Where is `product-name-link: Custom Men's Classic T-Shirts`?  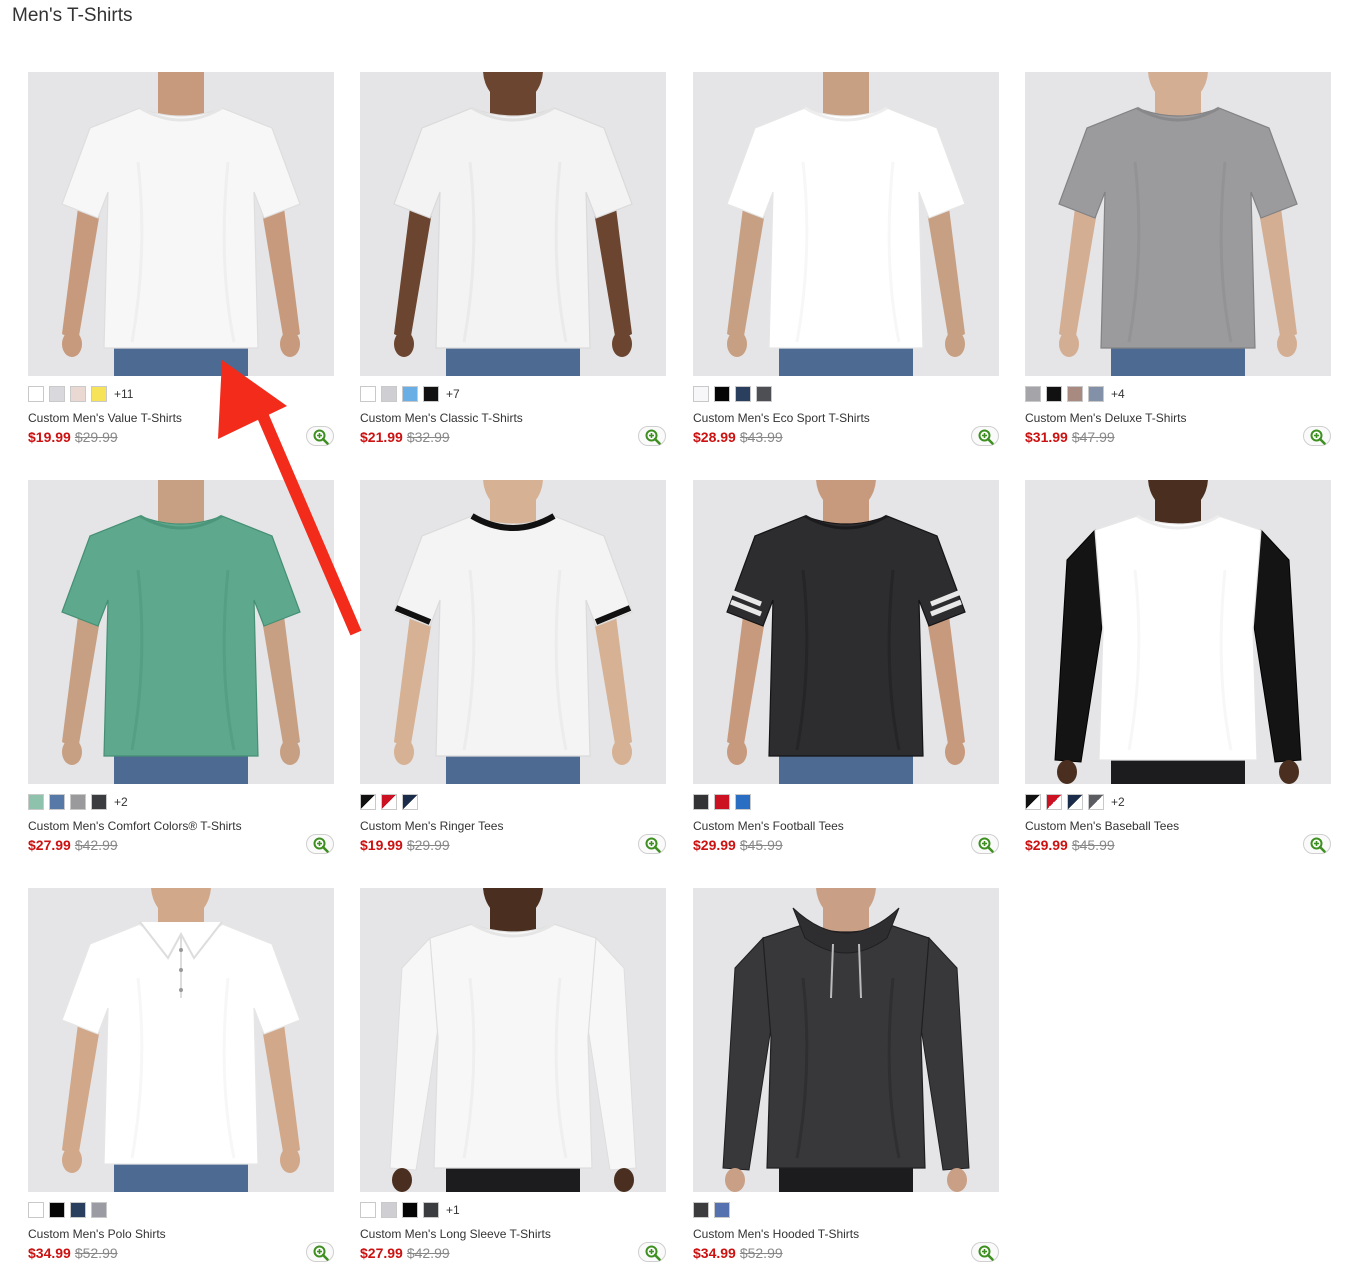 product-name-link: Custom Men's Classic T-Shirts is located at coordinates (441, 418).